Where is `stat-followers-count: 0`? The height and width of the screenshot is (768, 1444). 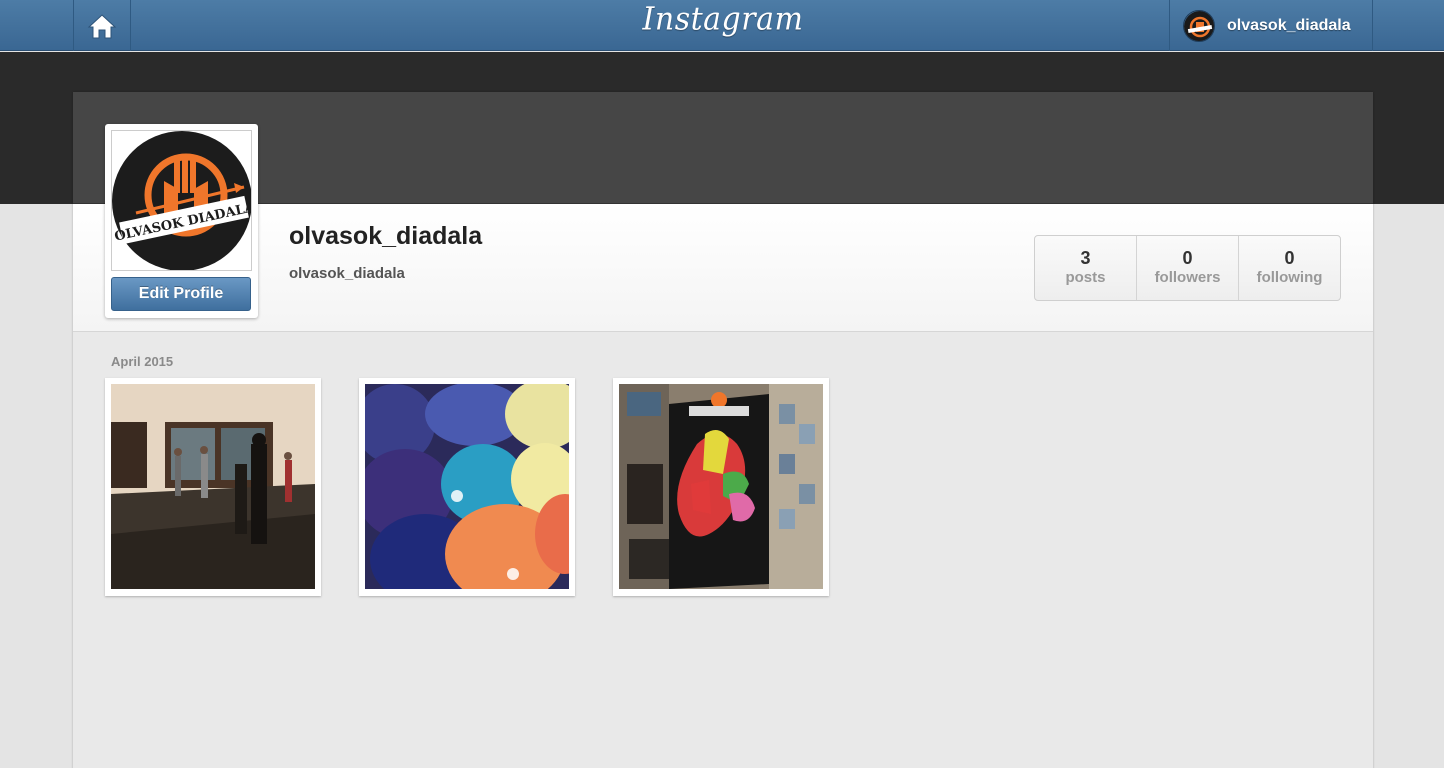 stat-followers-count: 0 is located at coordinates (1187, 258).